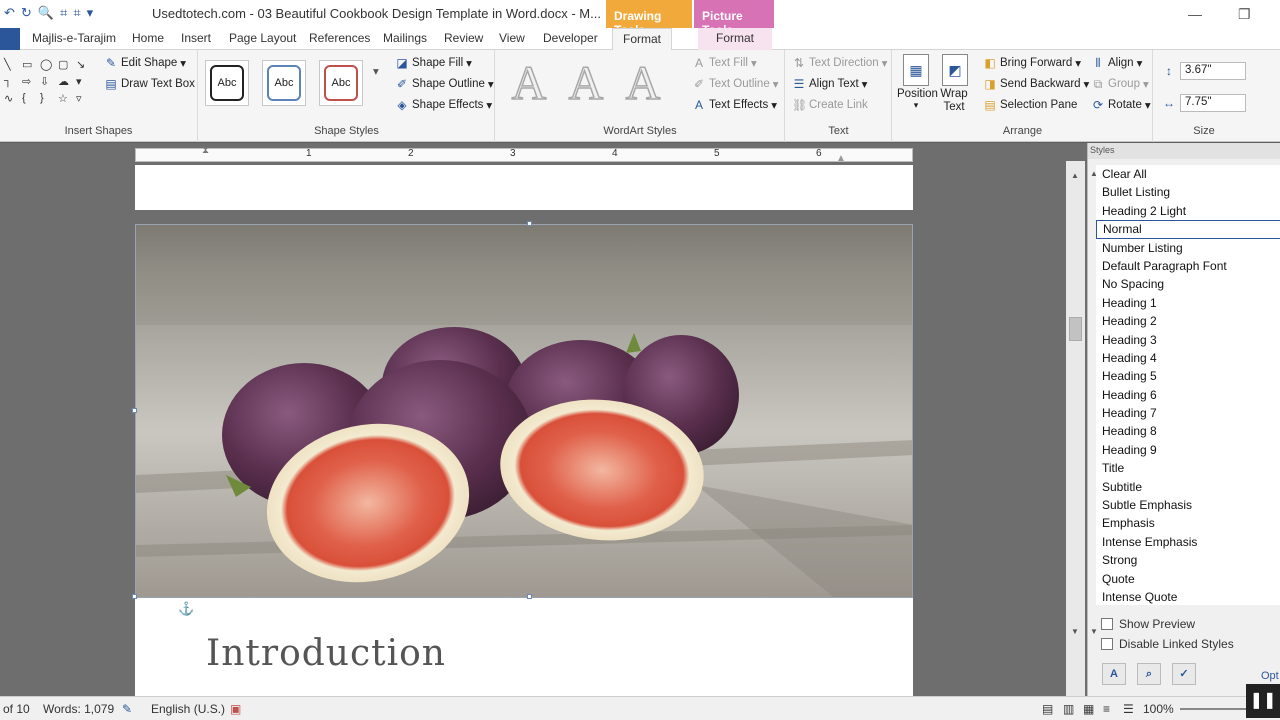 The width and height of the screenshot is (1280, 720). I want to click on shape-style-black: Abc, so click(227, 83).